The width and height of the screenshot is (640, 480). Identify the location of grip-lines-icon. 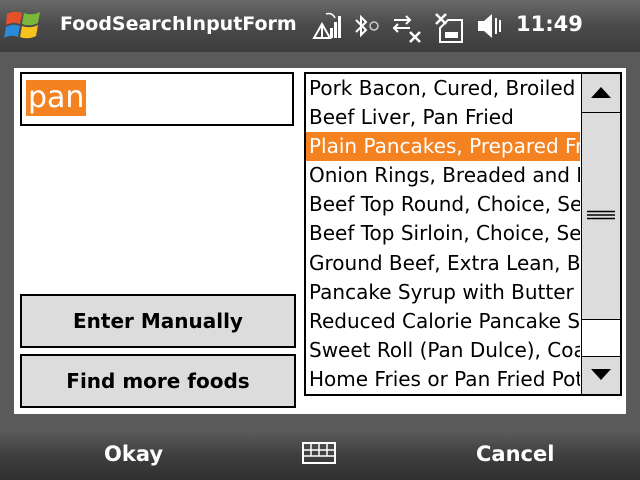
(601, 215).